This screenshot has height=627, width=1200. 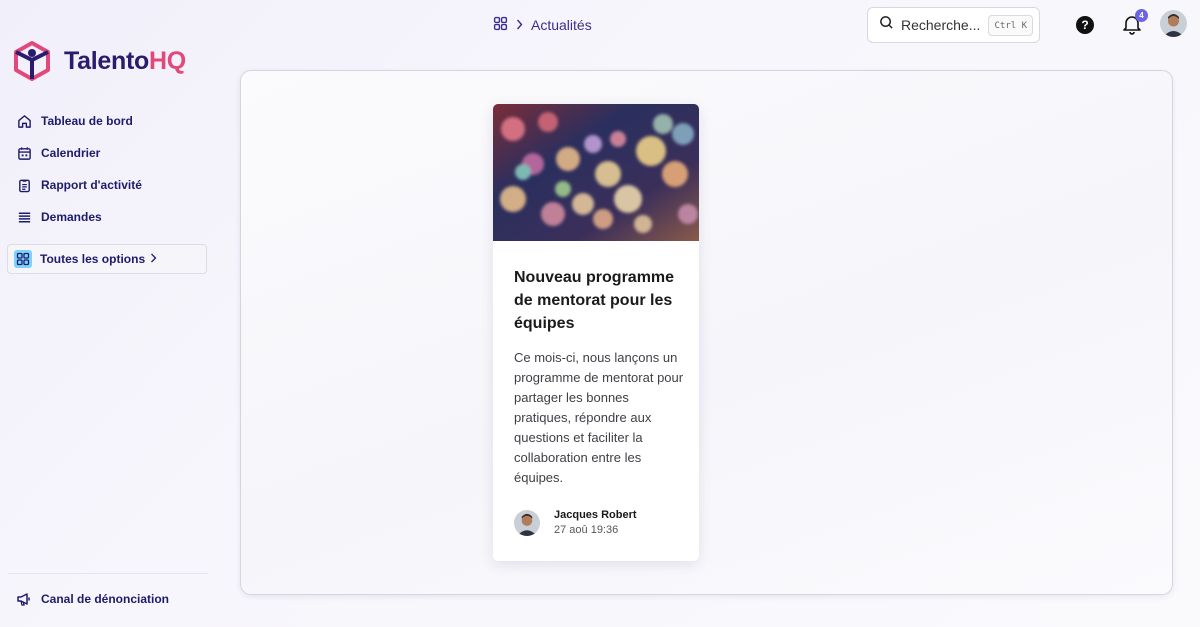 I want to click on sidebar-item-whistleblowing: Canal de dénonciation, so click(x=88, y=599).